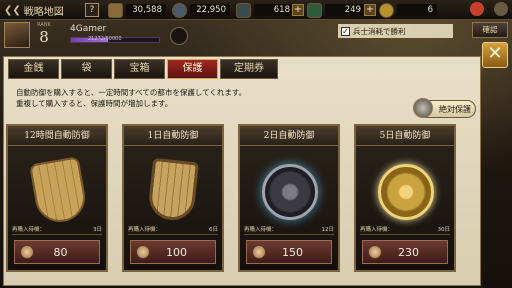 This screenshot has height=288, width=512. I want to click on protection-card-5d: 5日自動防御 再購入待機： 30日 230, so click(405, 198).